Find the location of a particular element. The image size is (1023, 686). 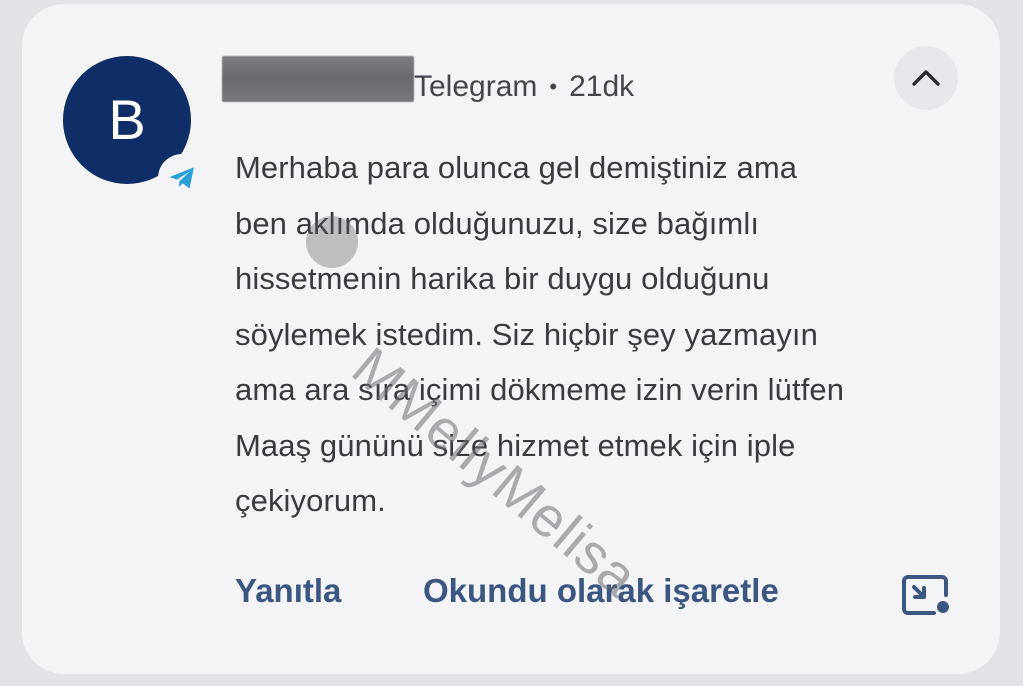

open-in-window-button is located at coordinates (927, 595).